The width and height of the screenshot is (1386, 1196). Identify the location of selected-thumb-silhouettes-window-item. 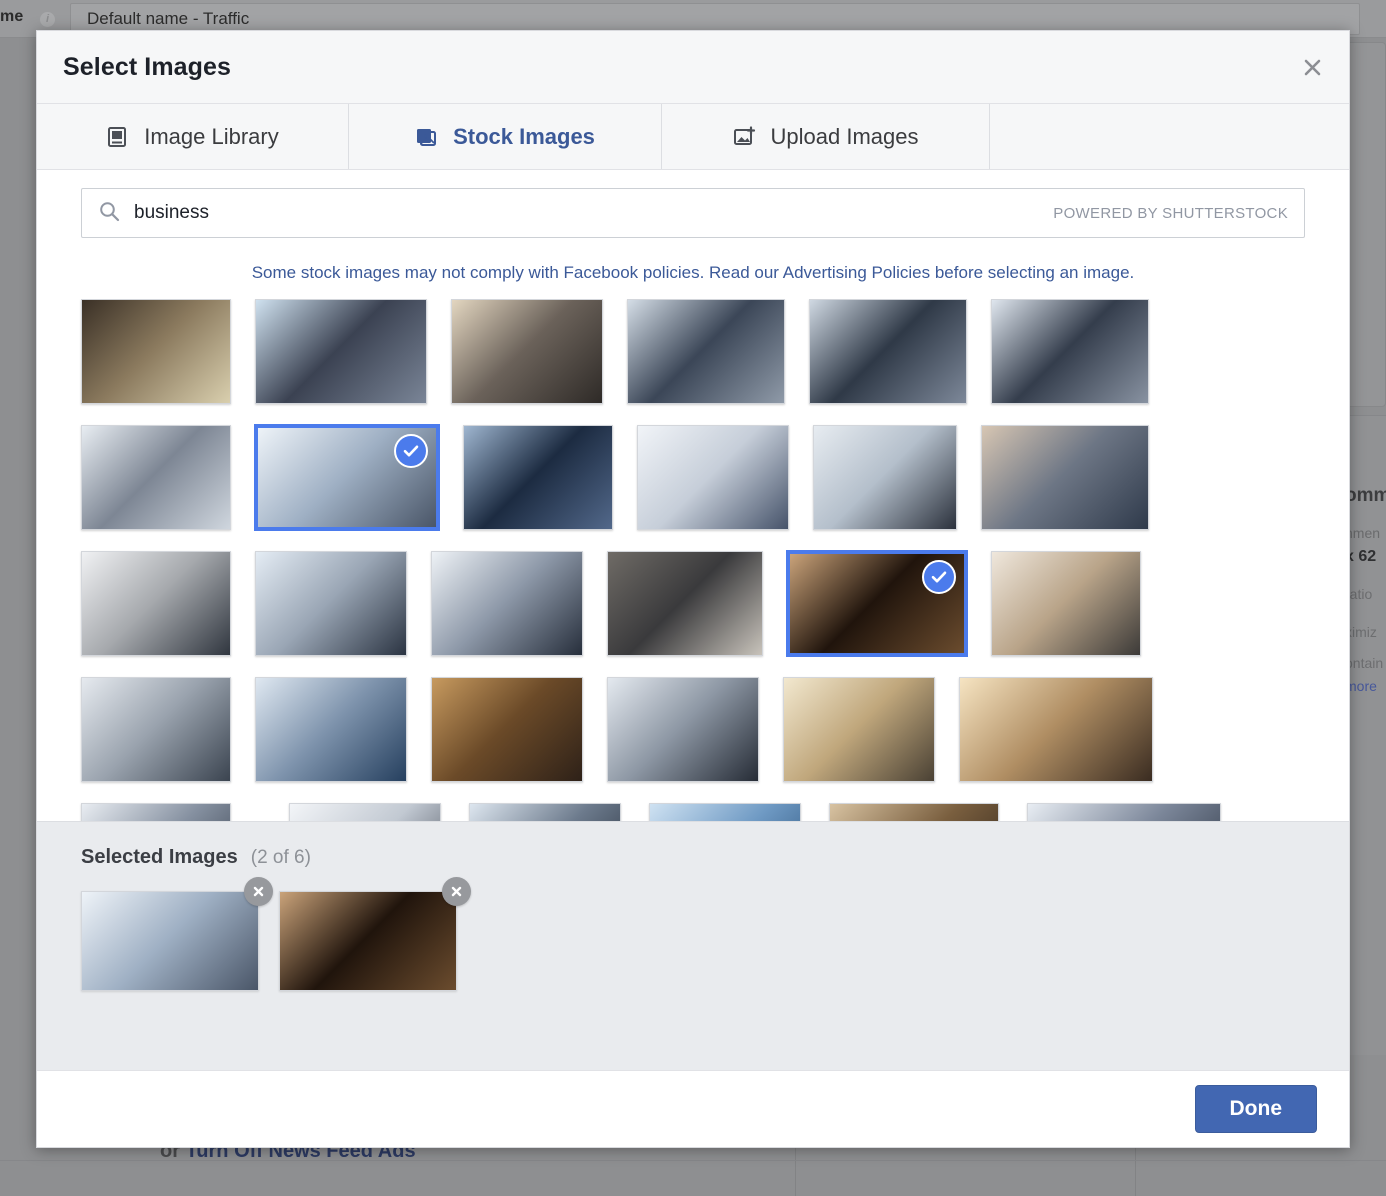
(375, 934).